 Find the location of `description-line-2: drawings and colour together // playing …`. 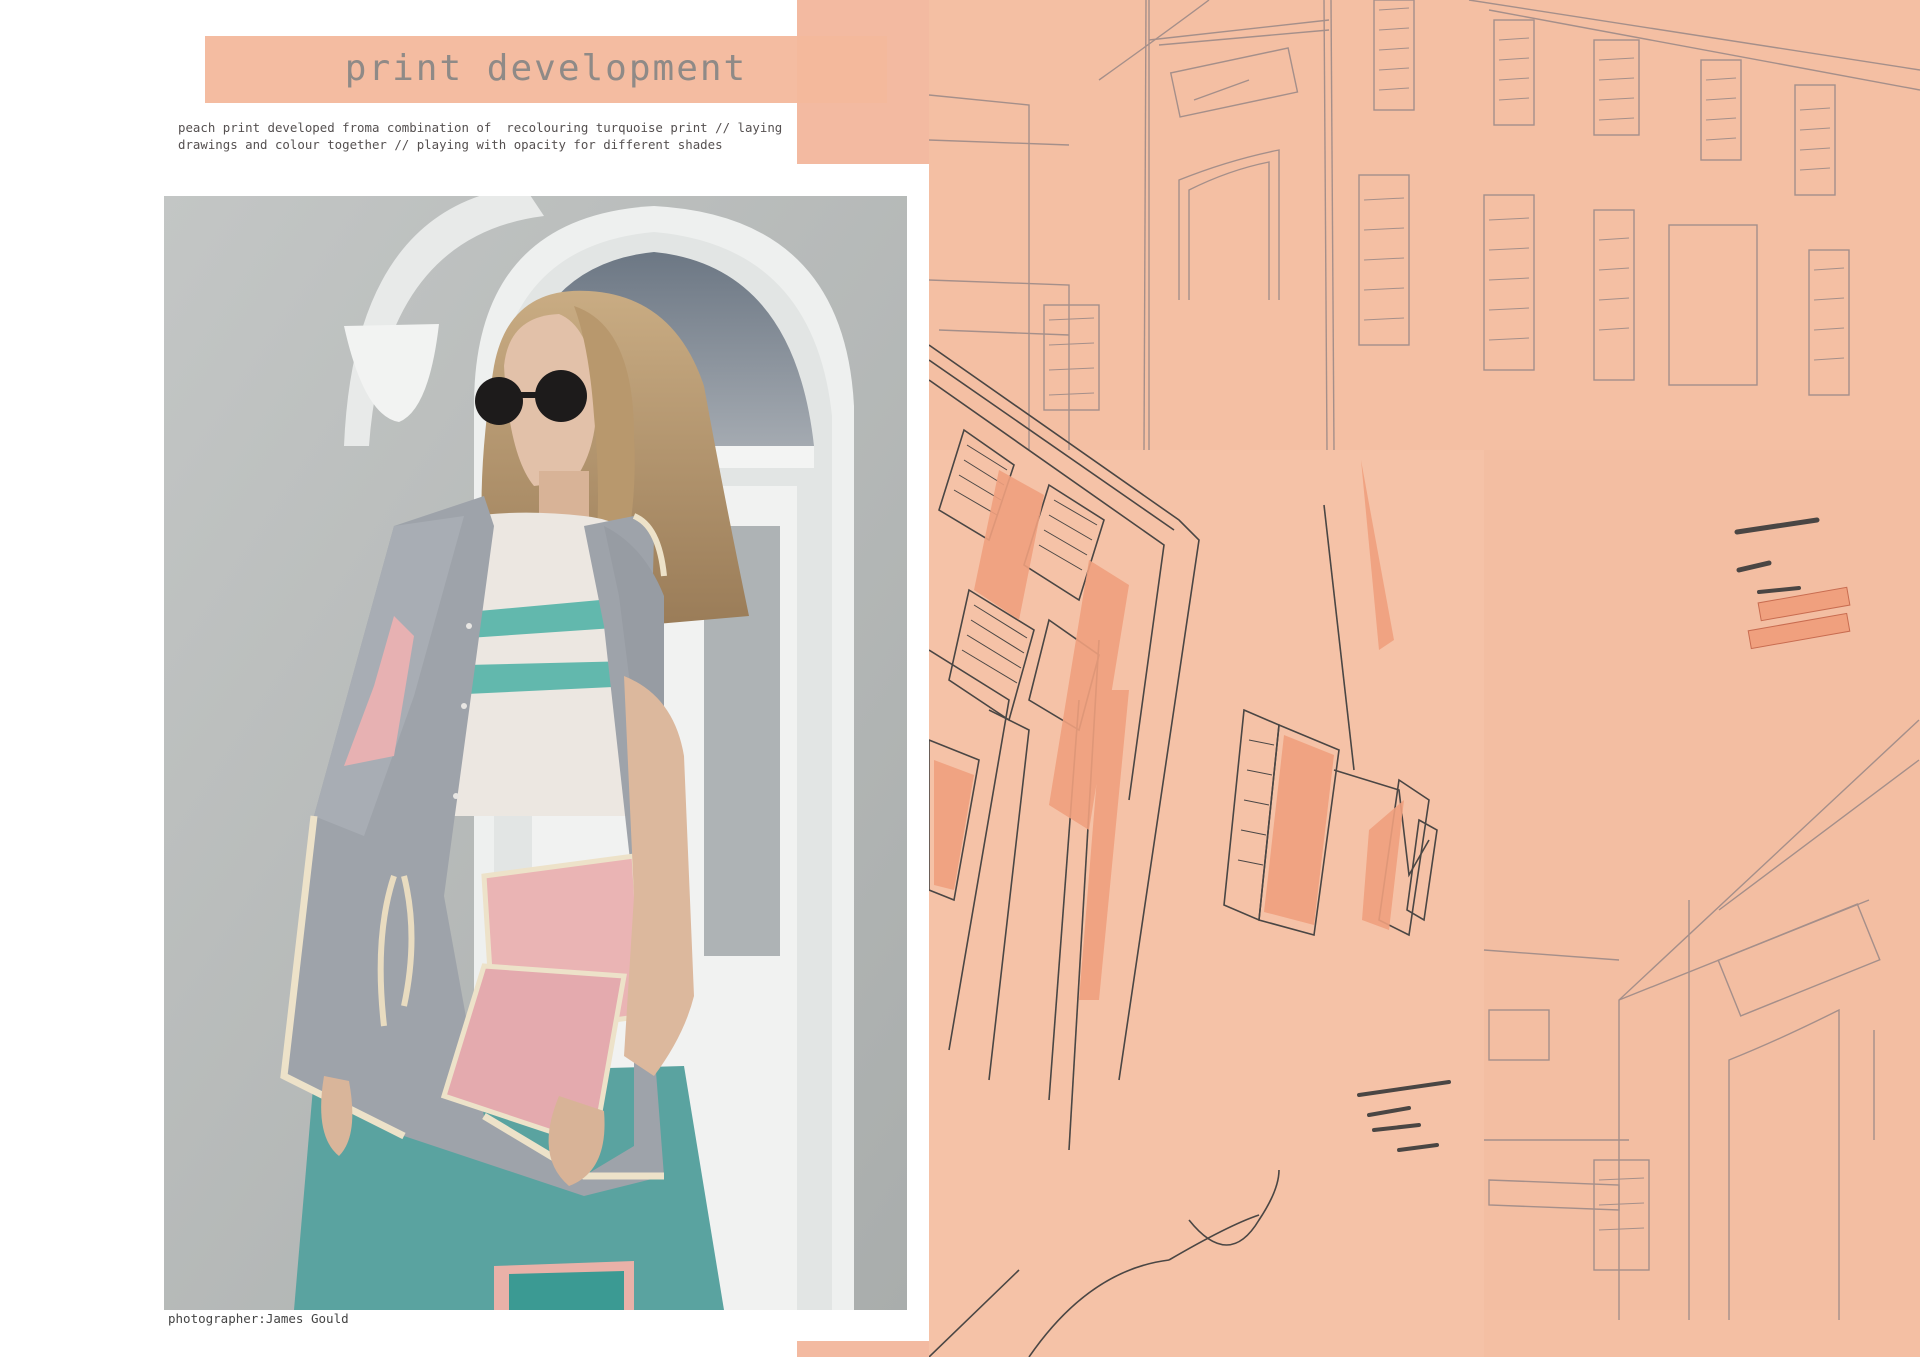

description-line-2: drawings and colour together // playing … is located at coordinates (450, 144).